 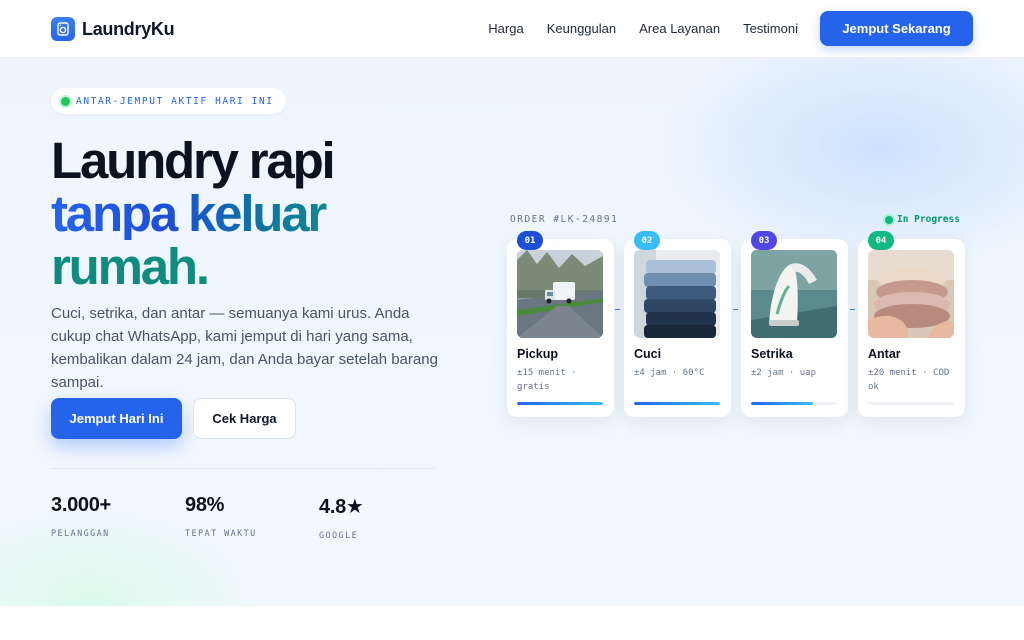 What do you see at coordinates (647, 240) in the screenshot?
I see `step-number: 02` at bounding box center [647, 240].